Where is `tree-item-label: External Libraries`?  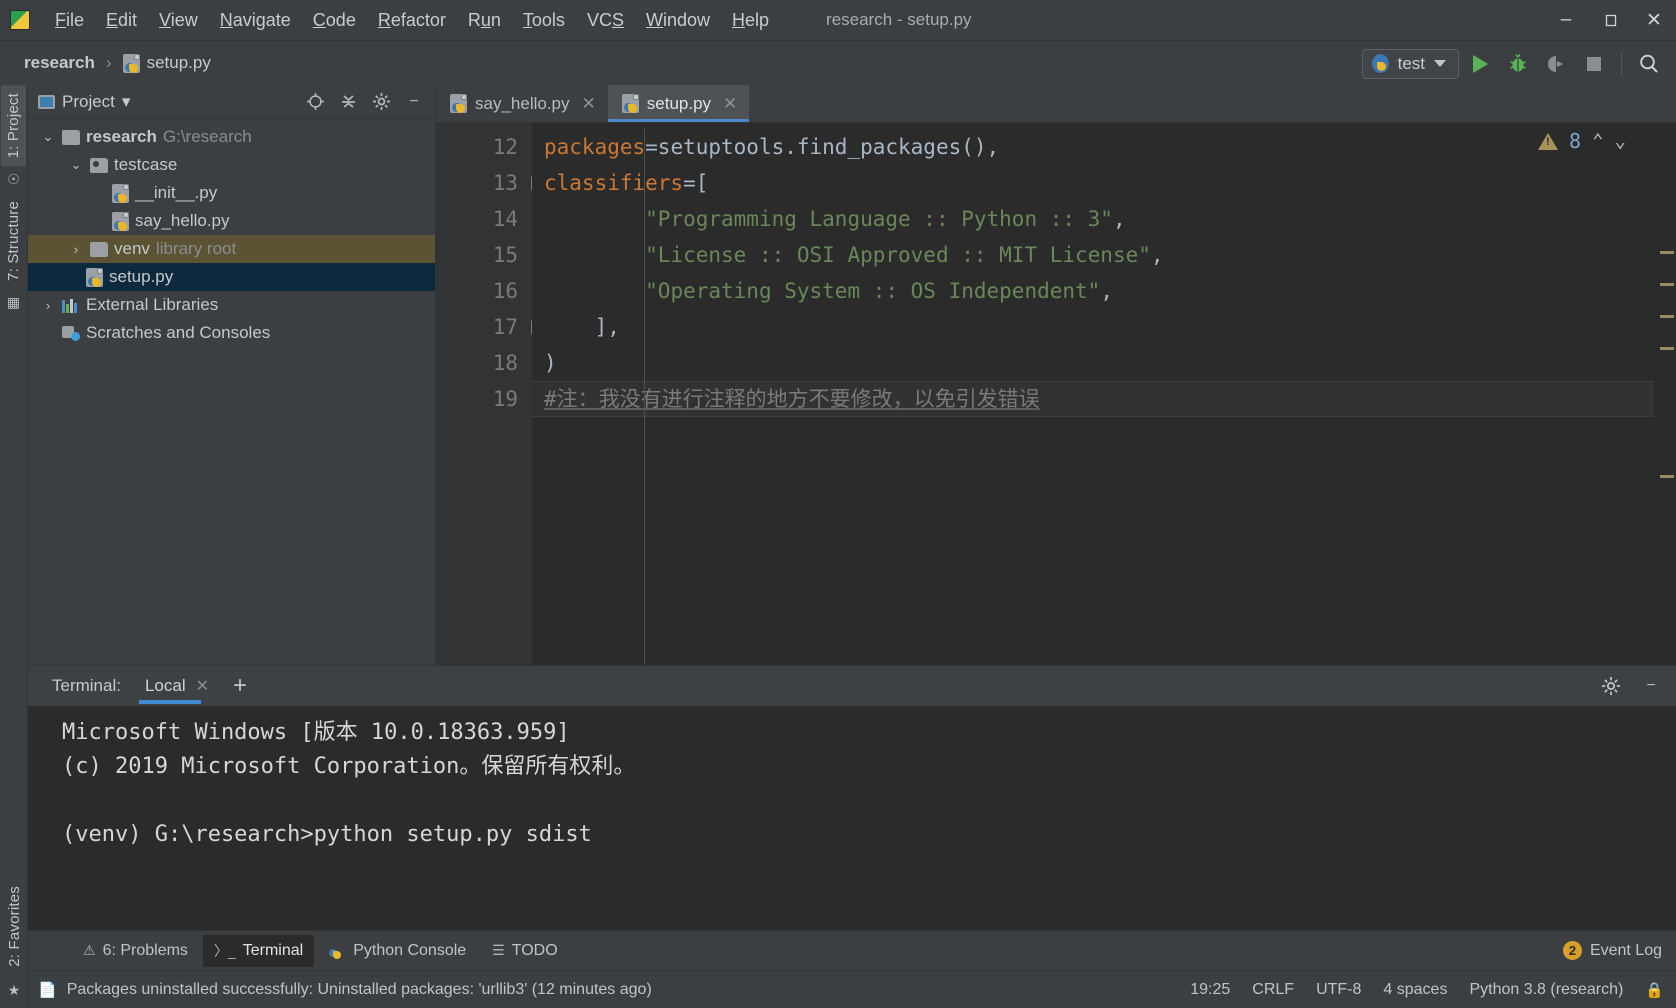
tree-item-label: External Libraries is located at coordinates (152, 304).